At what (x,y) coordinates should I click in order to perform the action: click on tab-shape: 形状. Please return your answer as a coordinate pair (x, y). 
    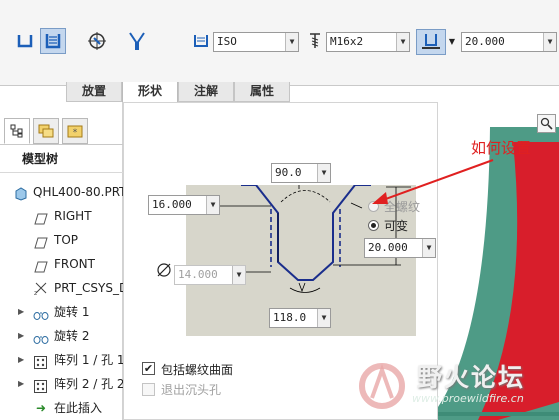
    Looking at the image, I should click on (150, 92).